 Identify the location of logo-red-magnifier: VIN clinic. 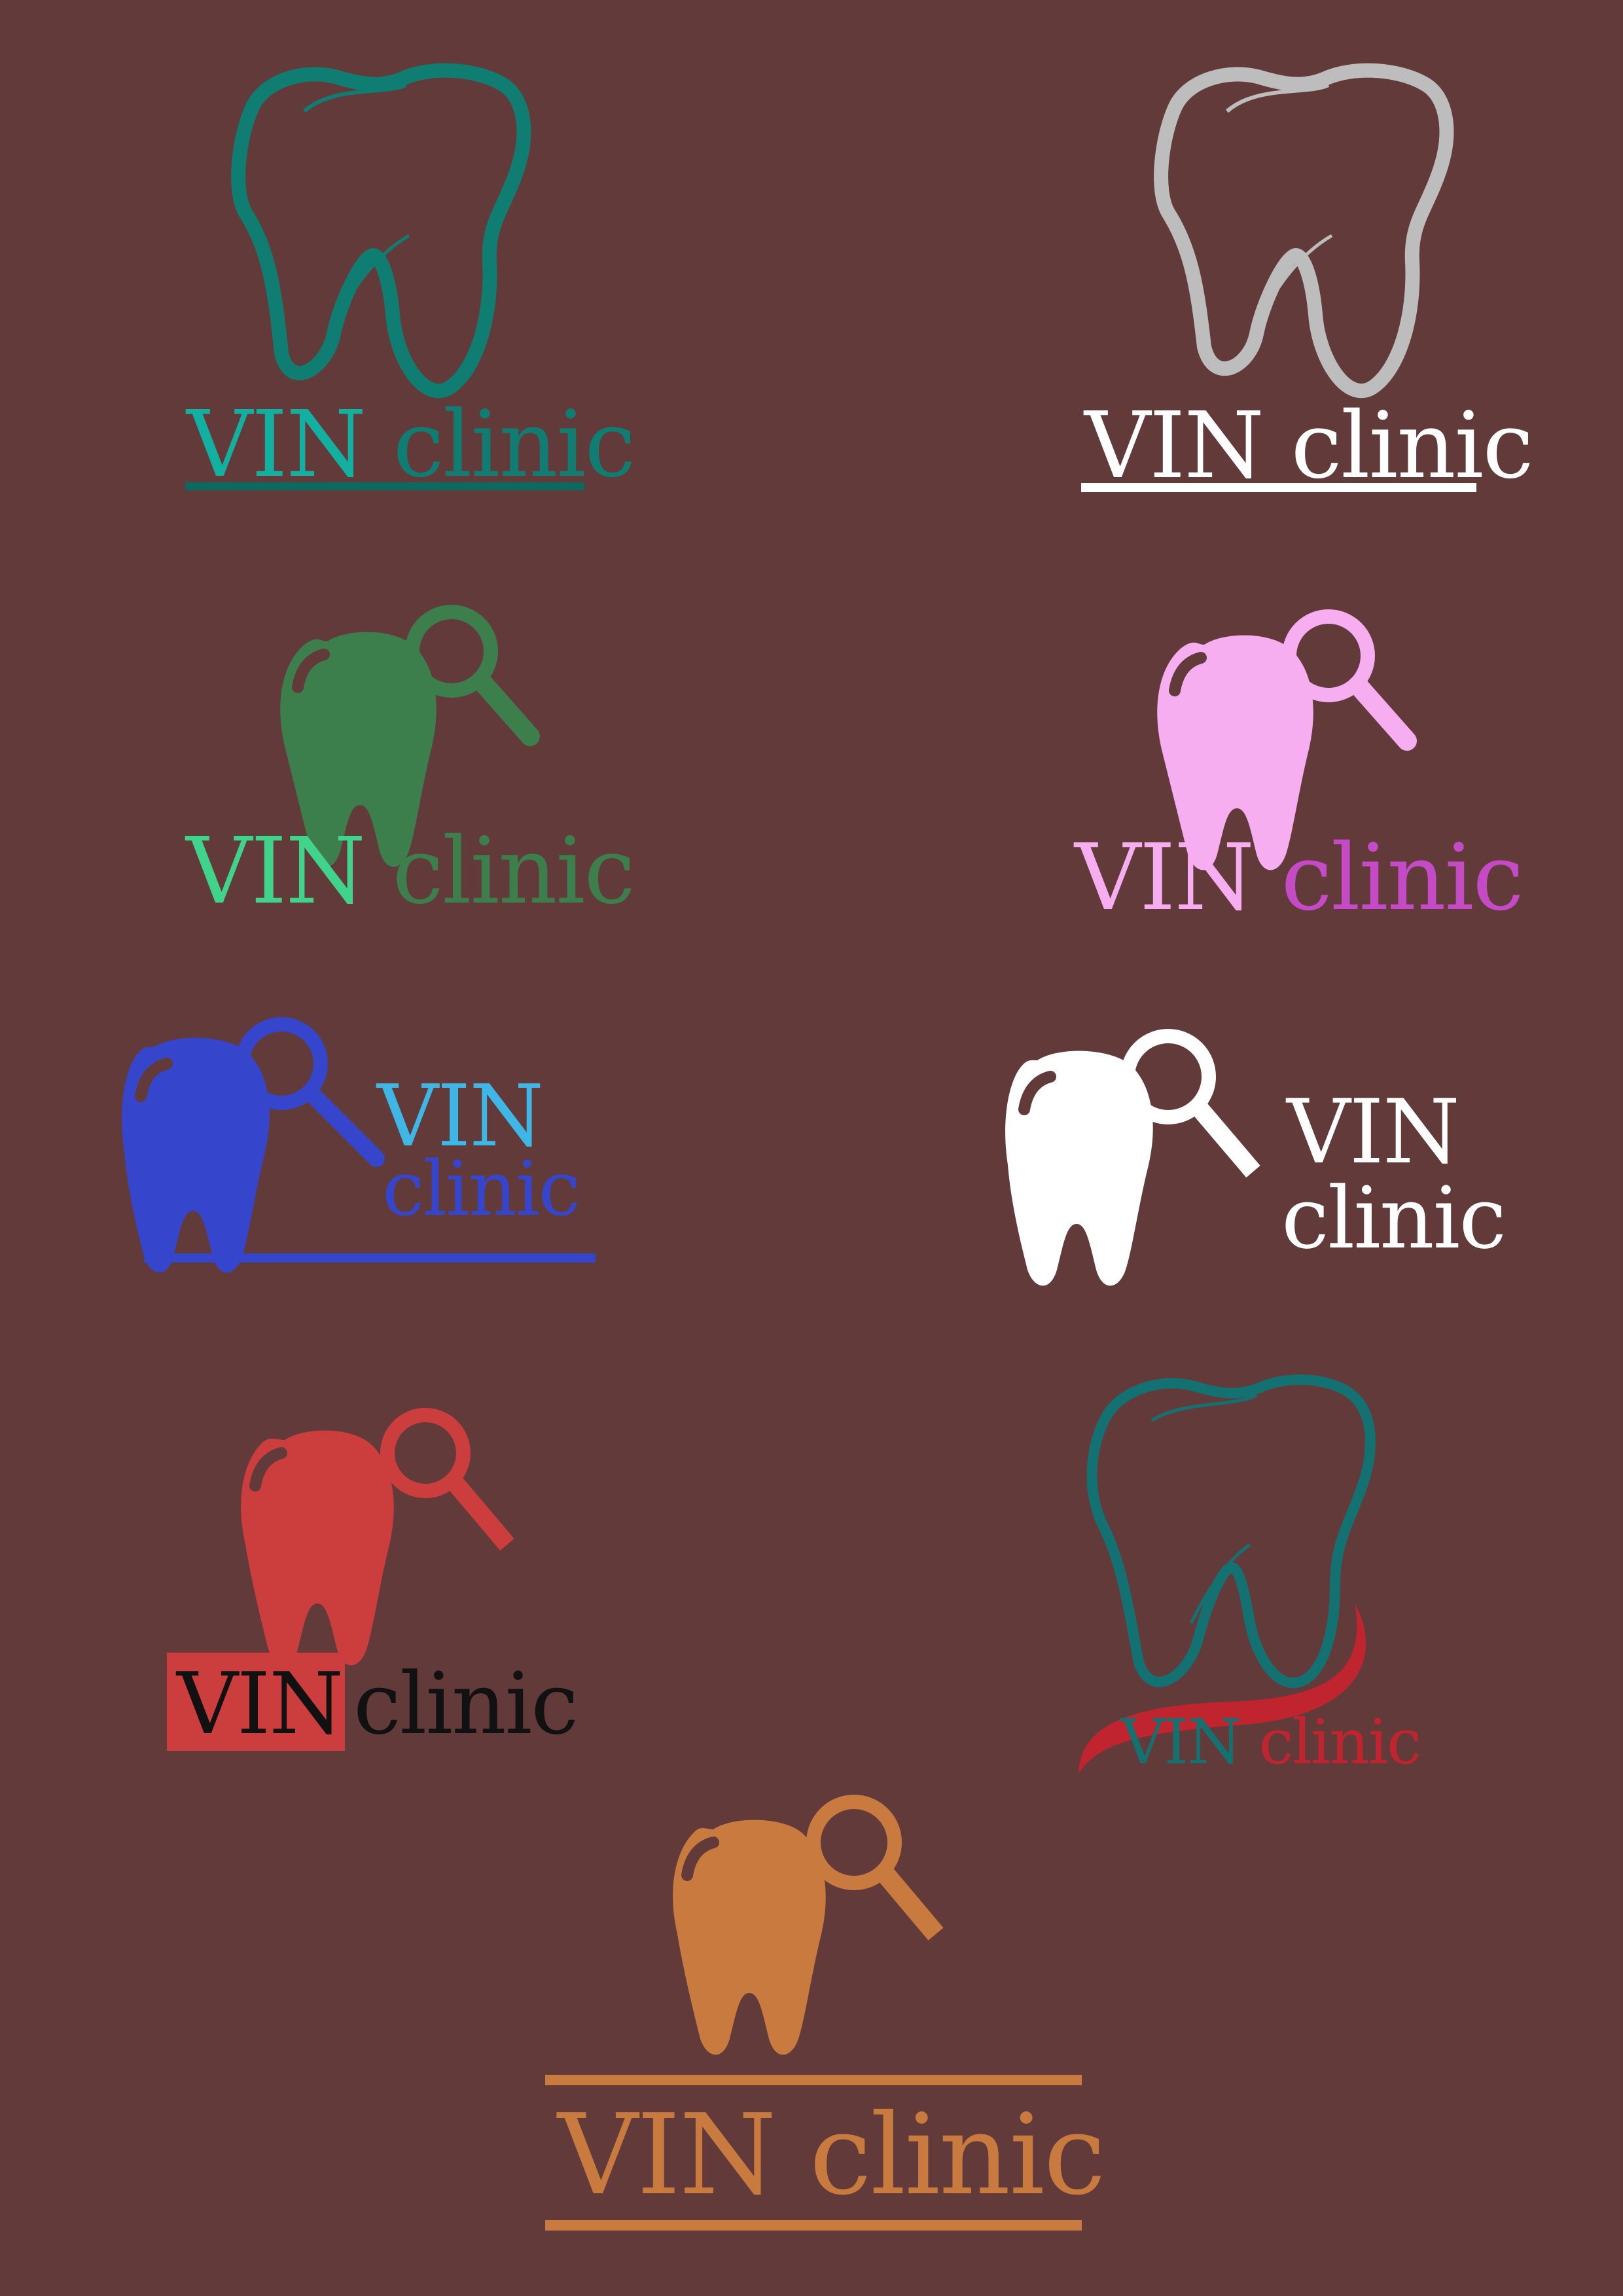
(372, 1584).